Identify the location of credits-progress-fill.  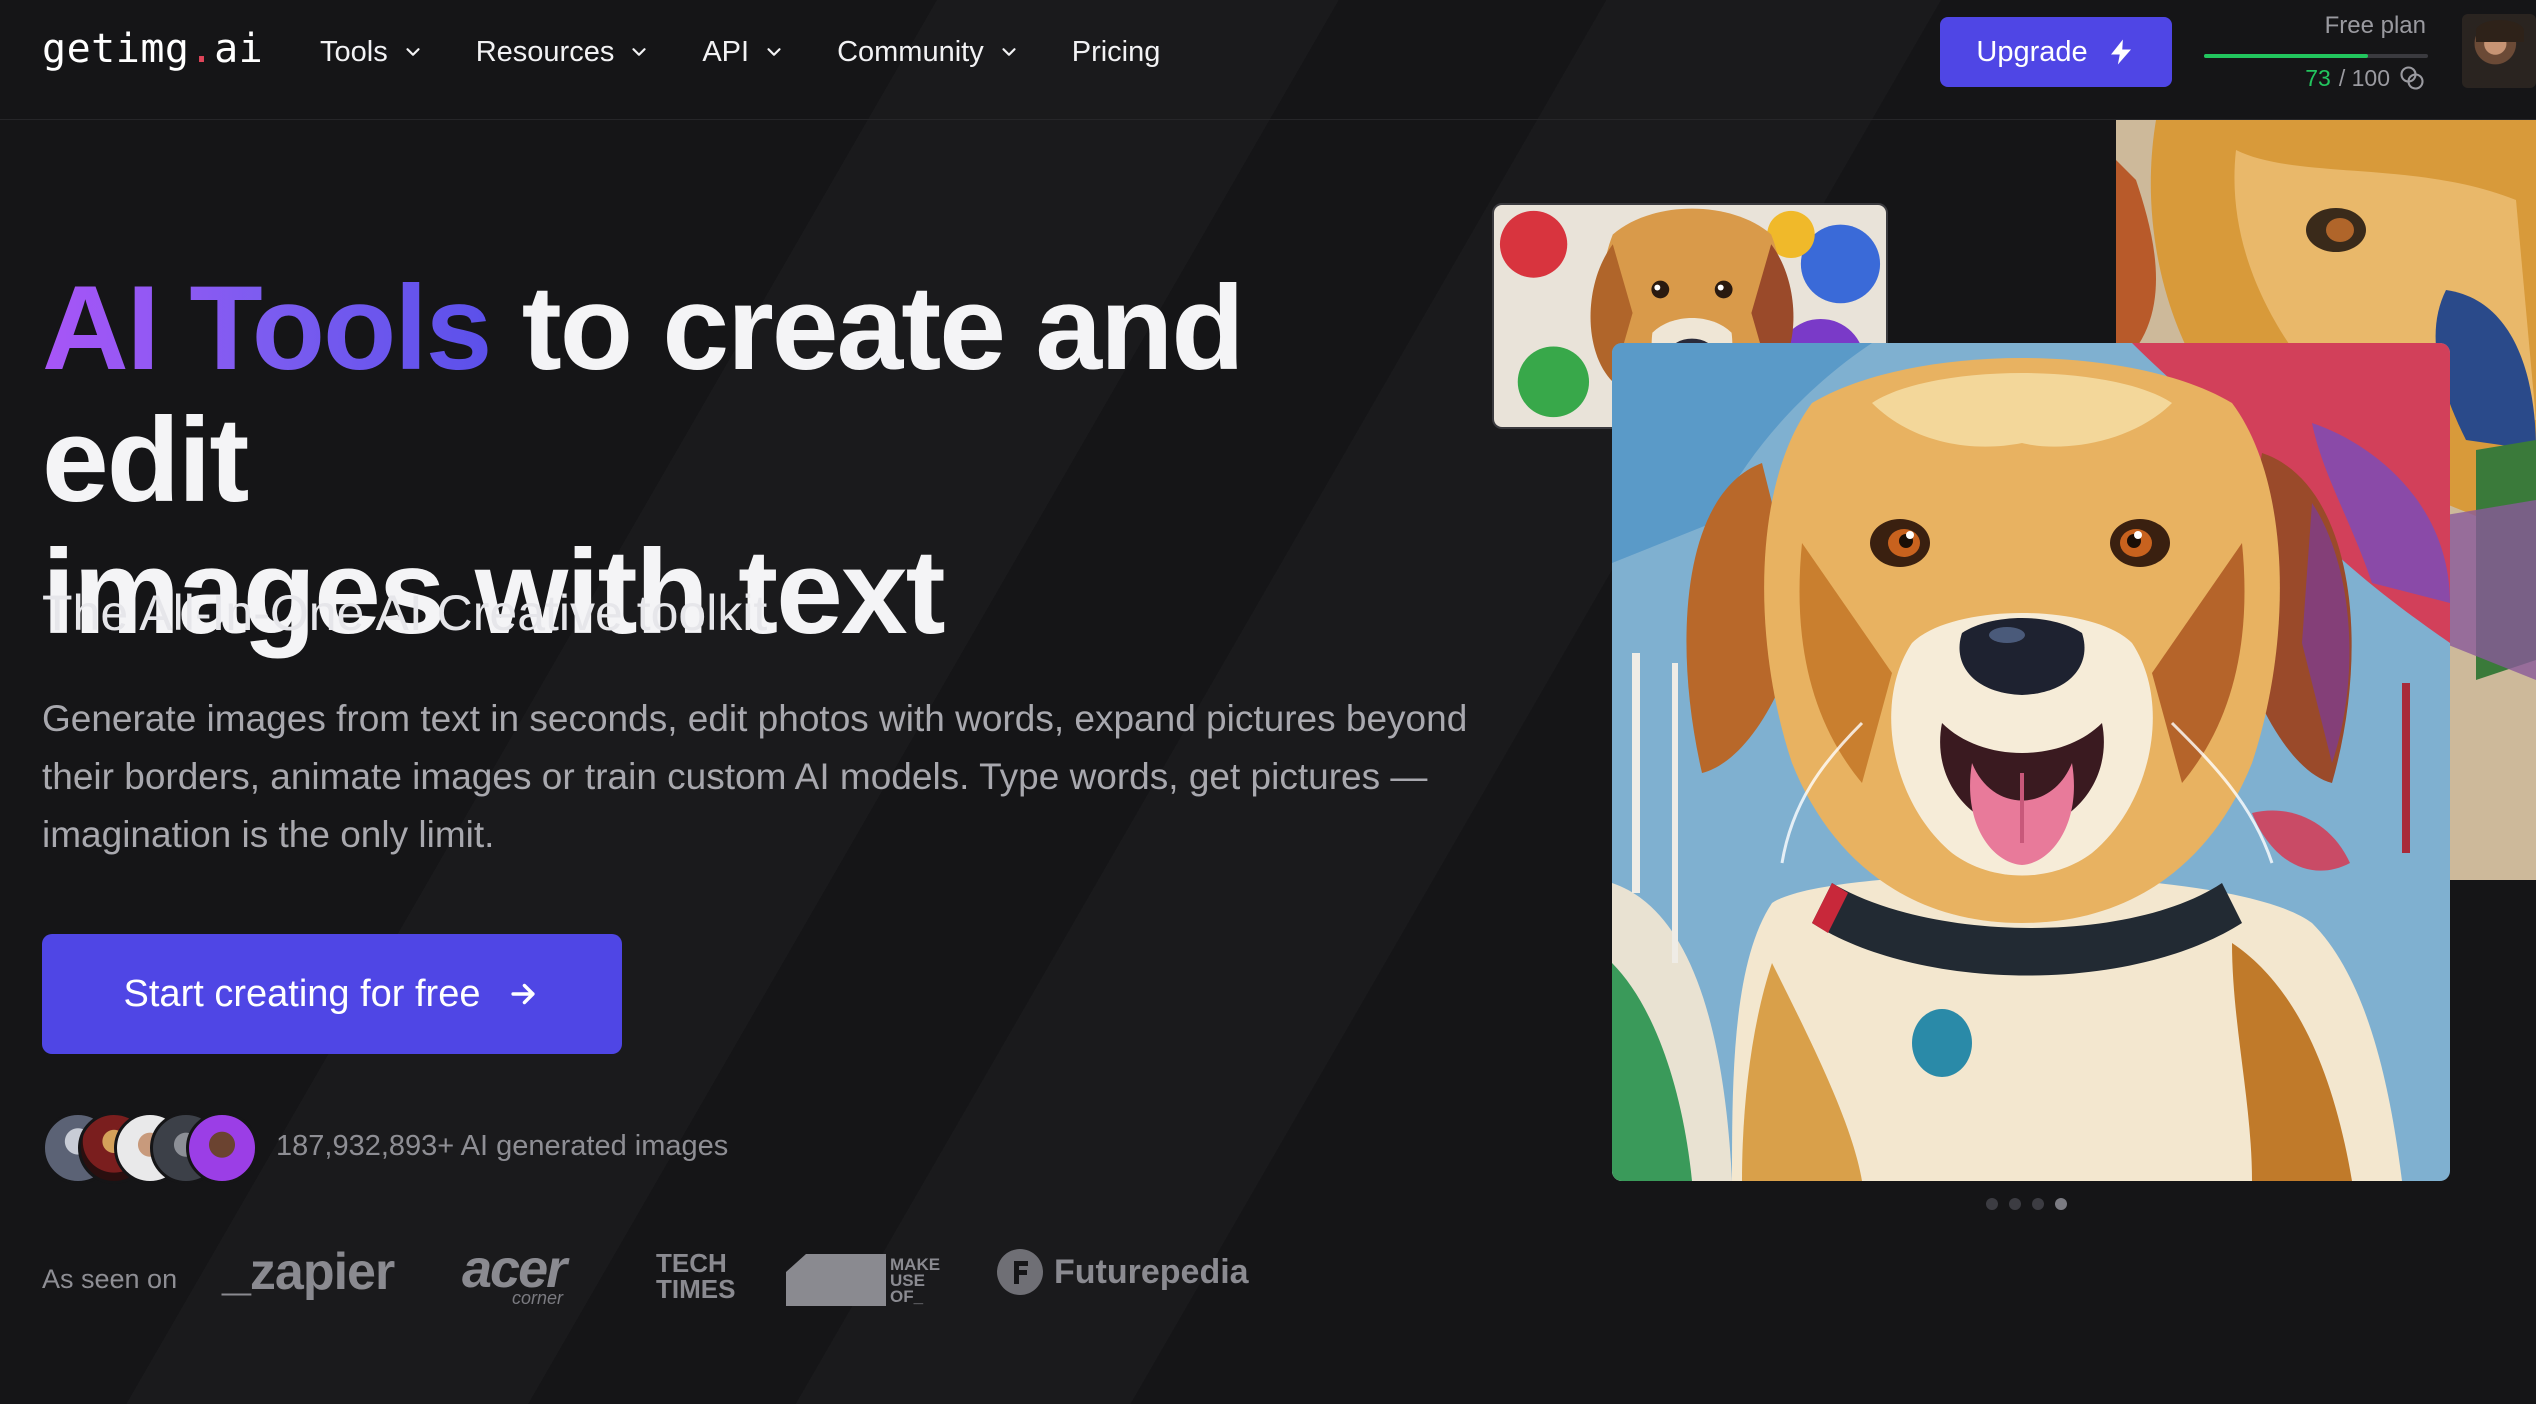
(2286, 56).